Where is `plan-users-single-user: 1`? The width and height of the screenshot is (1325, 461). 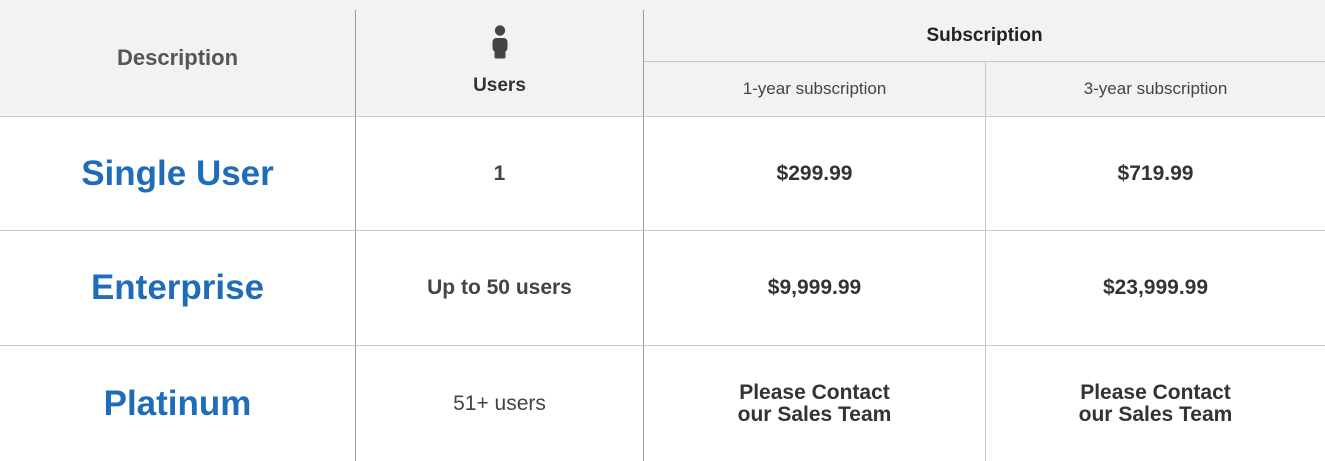
plan-users-single-user: 1 is located at coordinates (499, 173).